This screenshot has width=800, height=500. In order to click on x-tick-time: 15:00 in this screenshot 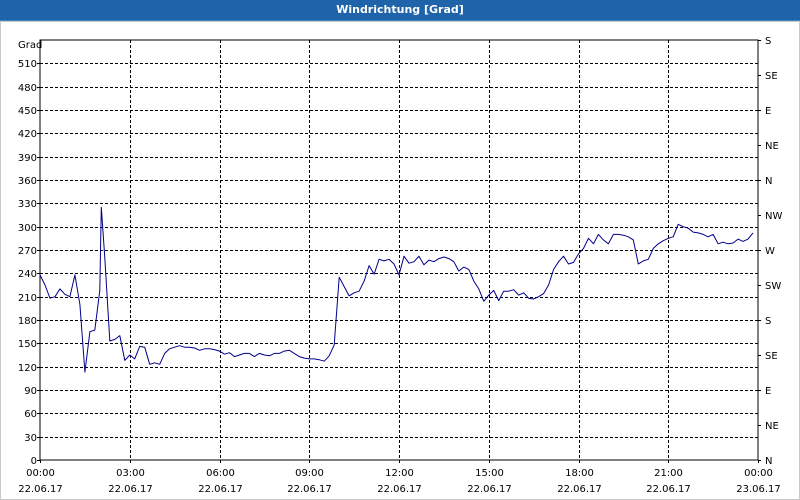, I will do `click(489, 473)`.